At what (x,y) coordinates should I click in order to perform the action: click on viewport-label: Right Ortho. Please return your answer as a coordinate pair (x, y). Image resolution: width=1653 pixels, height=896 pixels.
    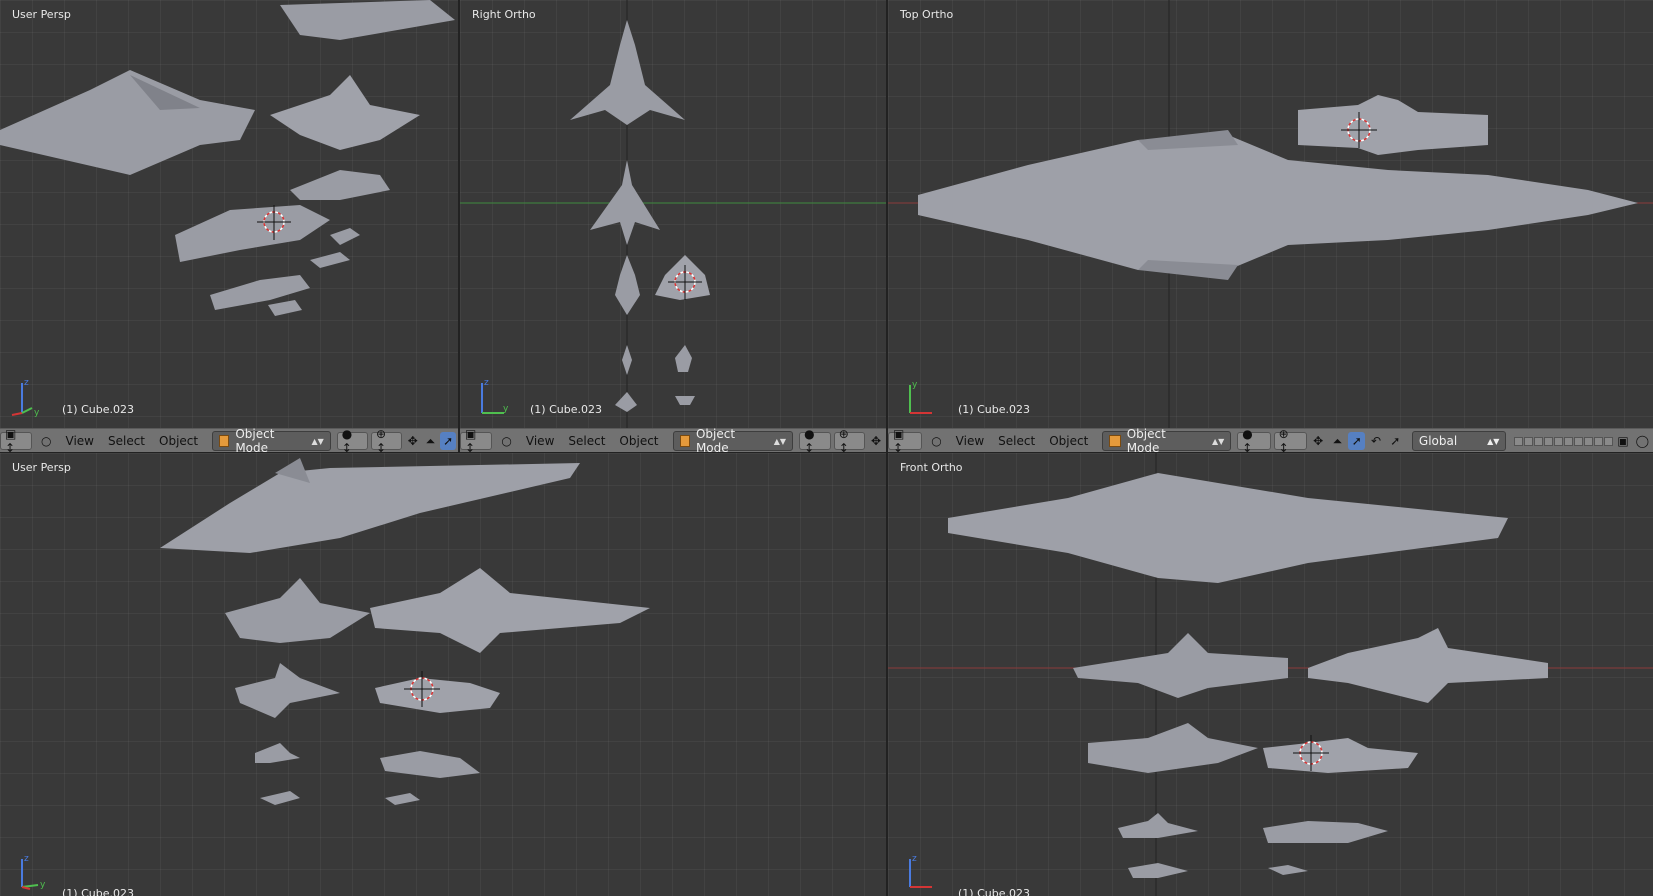
    Looking at the image, I should click on (504, 14).